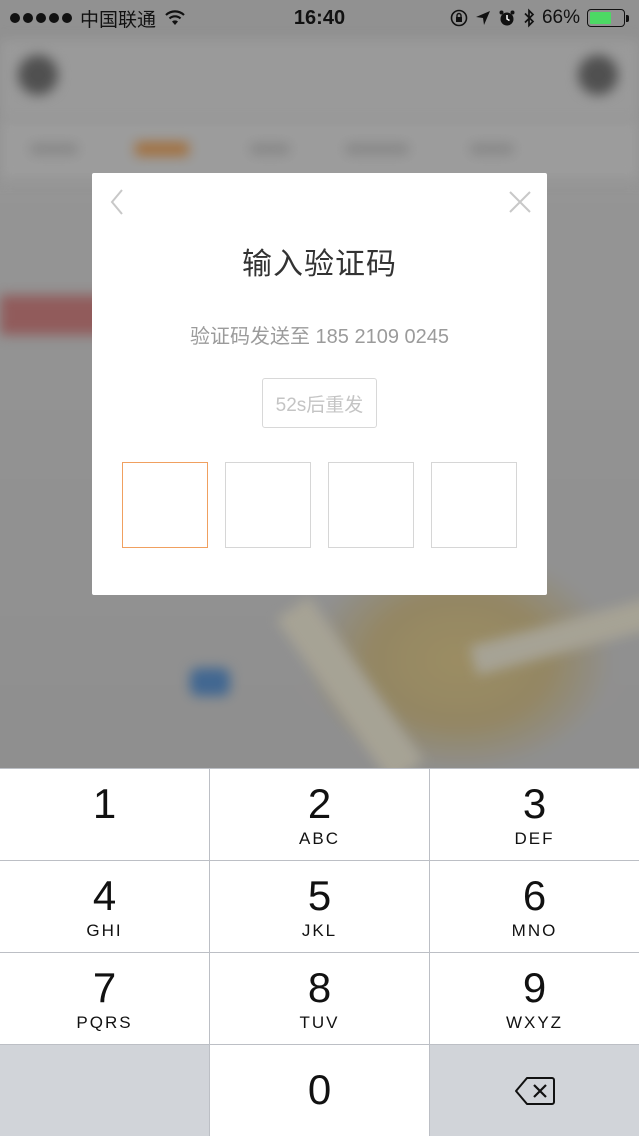 This screenshot has width=639, height=1136. I want to click on code-input-group, so click(319, 505).